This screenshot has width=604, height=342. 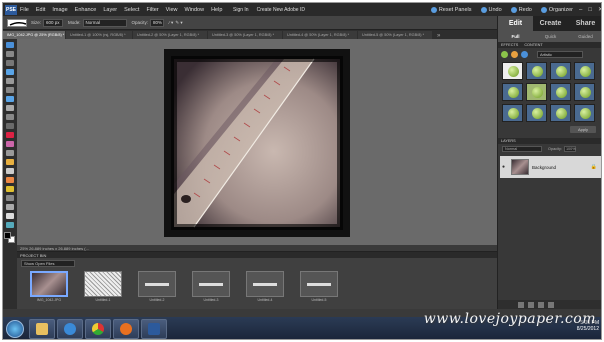 What do you see at coordinates (584, 23) in the screenshot?
I see `tab-share: Share` at bounding box center [584, 23].